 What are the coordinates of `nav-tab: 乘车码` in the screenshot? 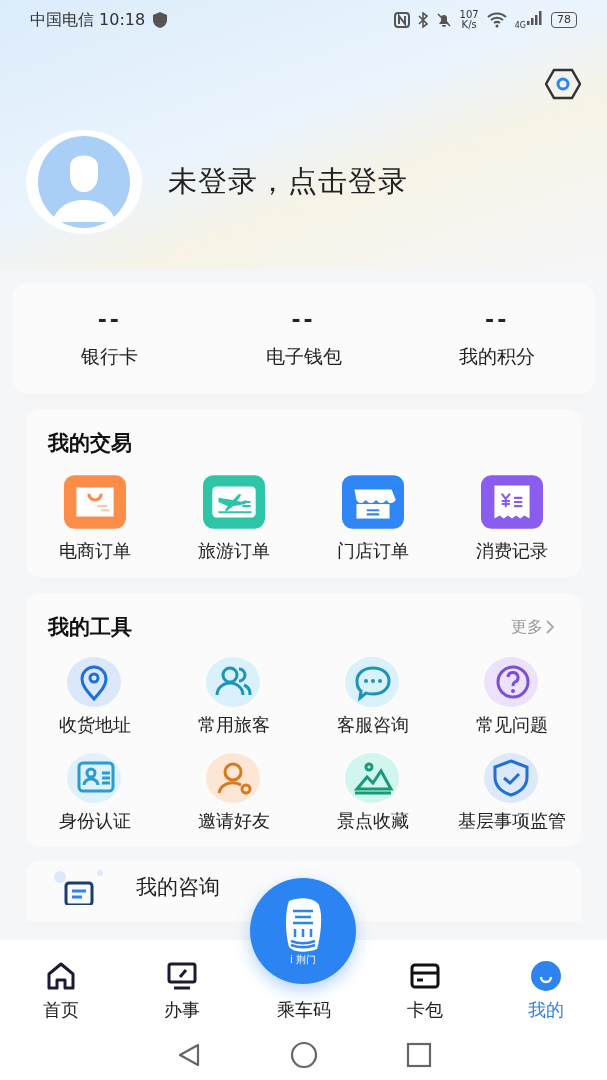 It's located at (303, 1014).